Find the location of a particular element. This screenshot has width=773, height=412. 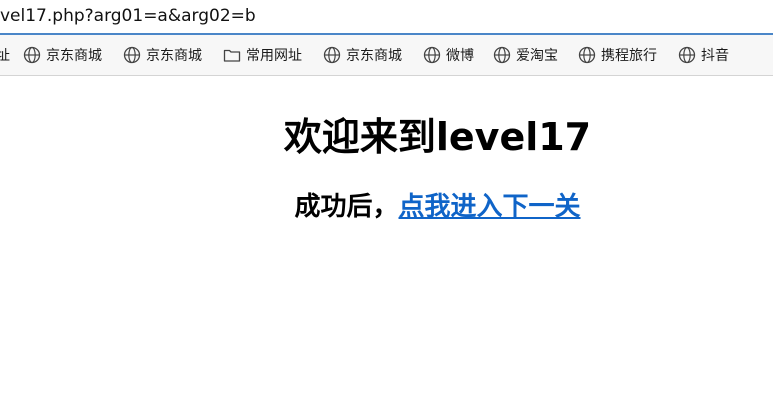

bookmark-label: 常用网址 is located at coordinates (274, 56).